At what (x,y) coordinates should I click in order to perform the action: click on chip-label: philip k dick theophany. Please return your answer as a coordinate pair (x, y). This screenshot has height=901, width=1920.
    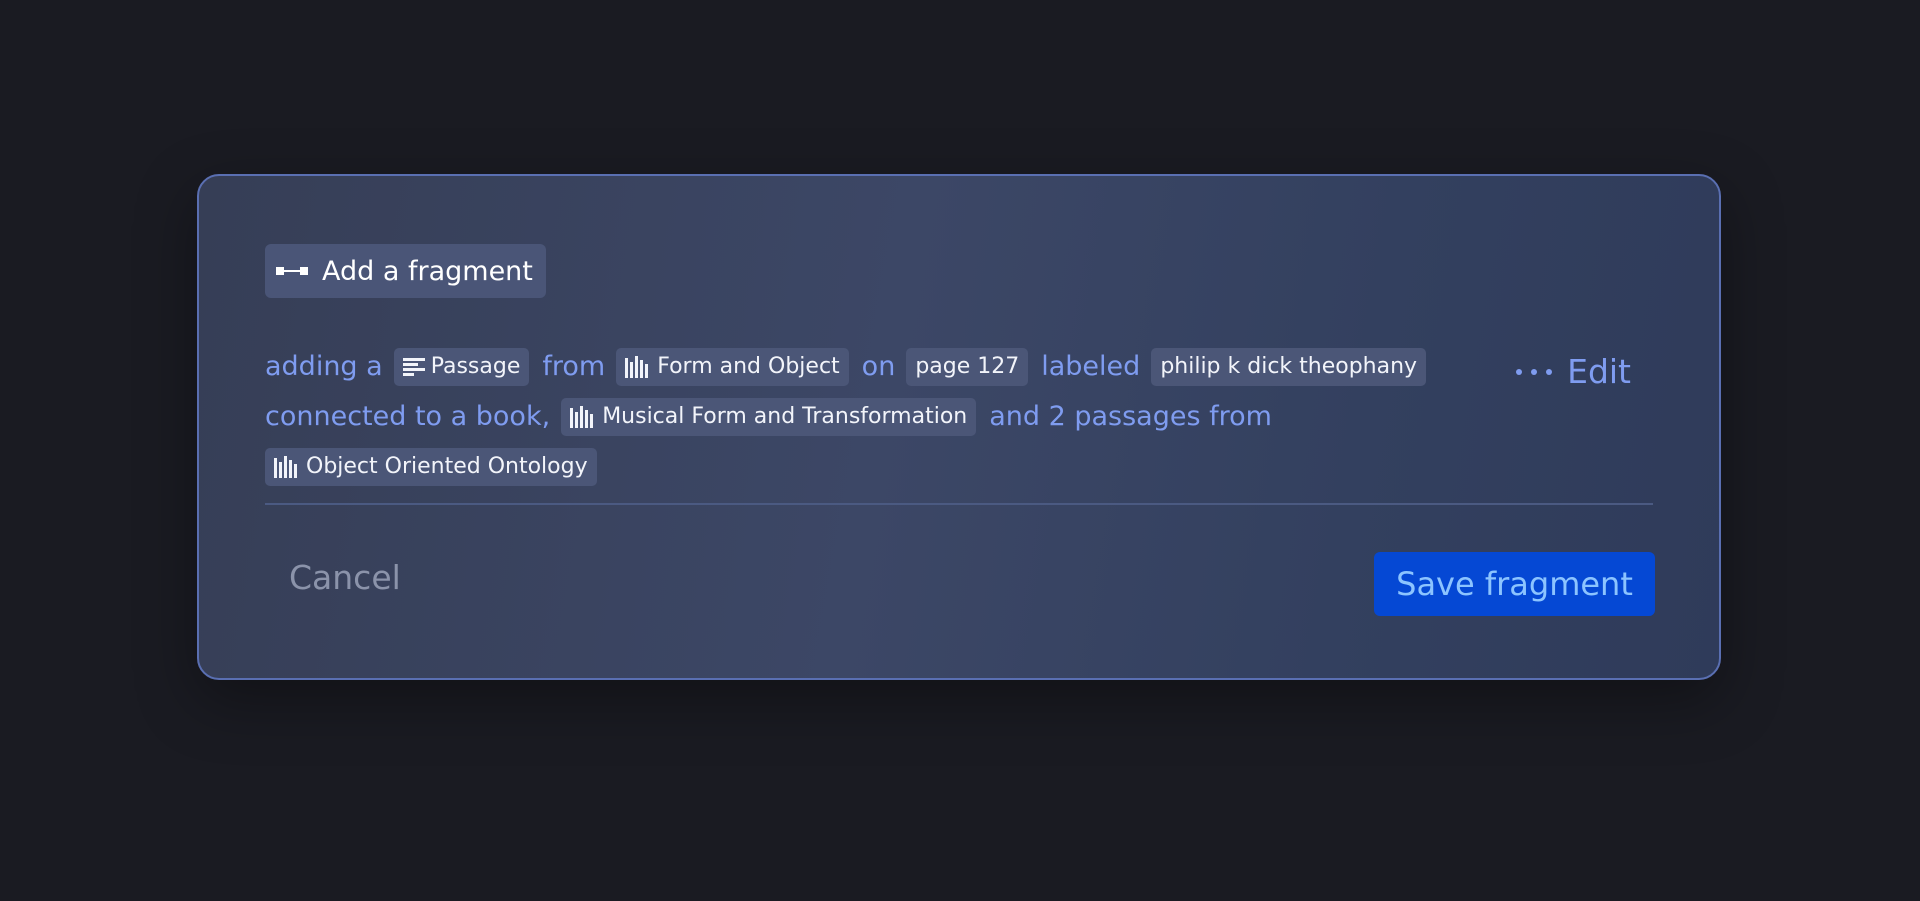
    Looking at the image, I should click on (1289, 366).